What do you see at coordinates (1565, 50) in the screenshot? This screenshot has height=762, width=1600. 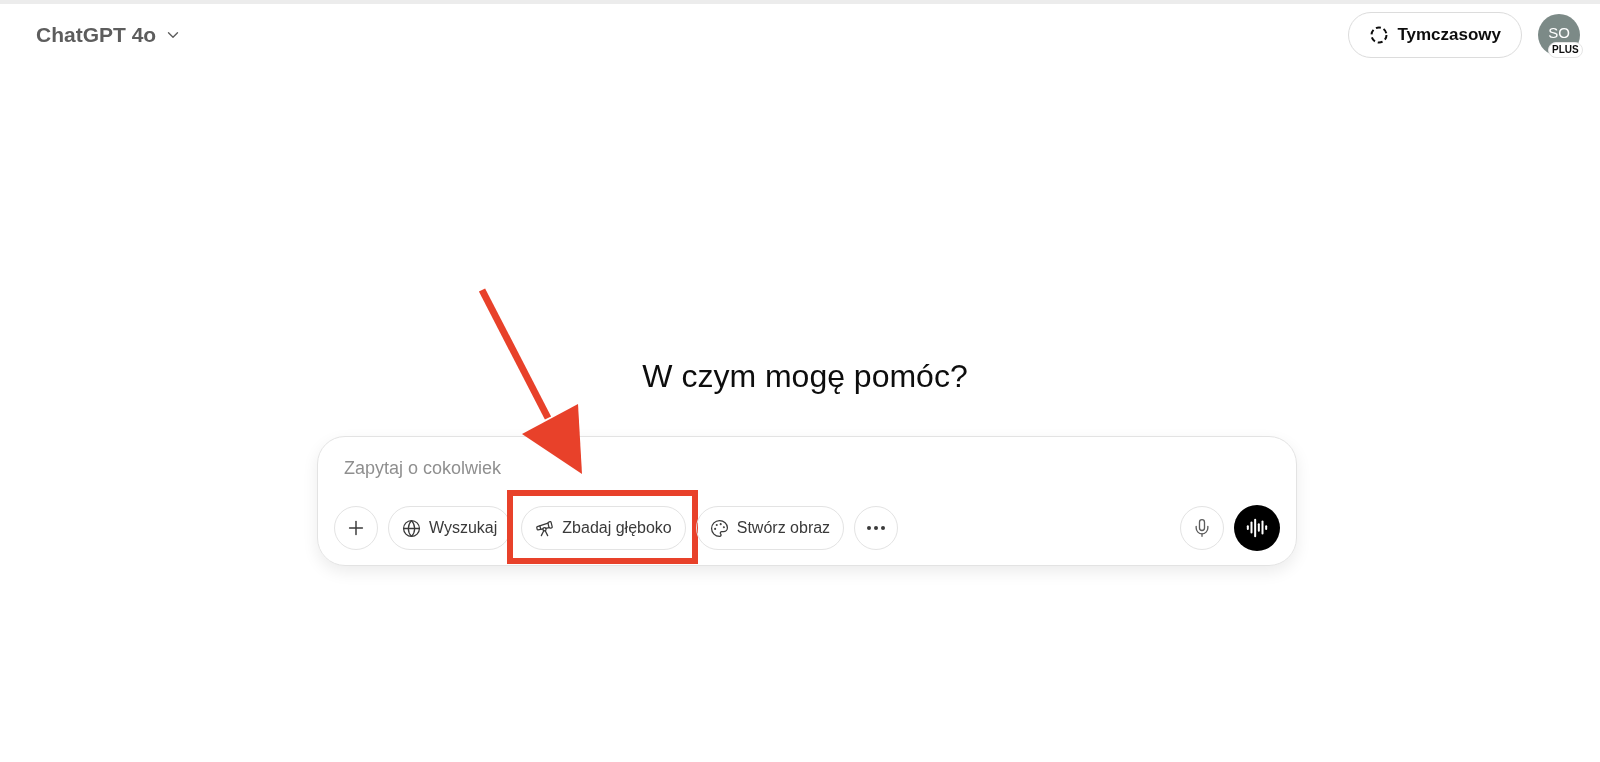 I see `plus-badge: PLUS` at bounding box center [1565, 50].